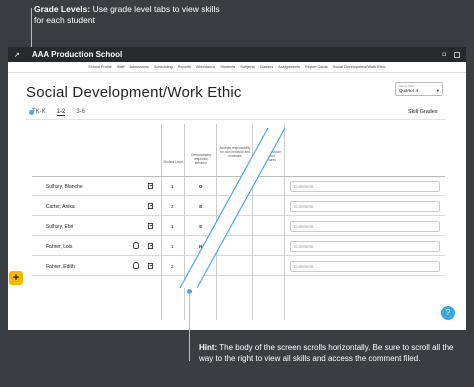 The width and height of the screenshot is (474, 387). I want to click on callout-top-title: Grade Levels:, so click(62, 9).